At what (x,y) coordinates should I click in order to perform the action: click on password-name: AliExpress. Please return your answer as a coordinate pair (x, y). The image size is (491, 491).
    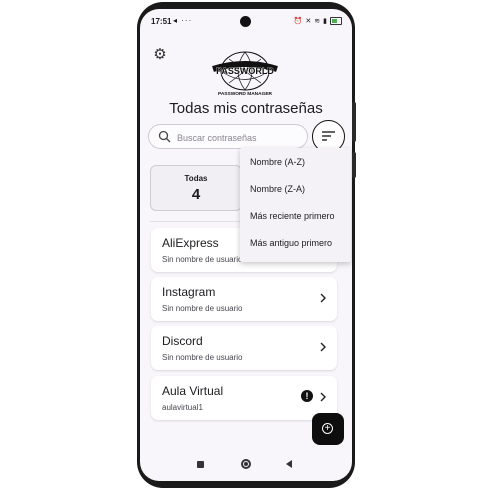
    Looking at the image, I should click on (190, 243).